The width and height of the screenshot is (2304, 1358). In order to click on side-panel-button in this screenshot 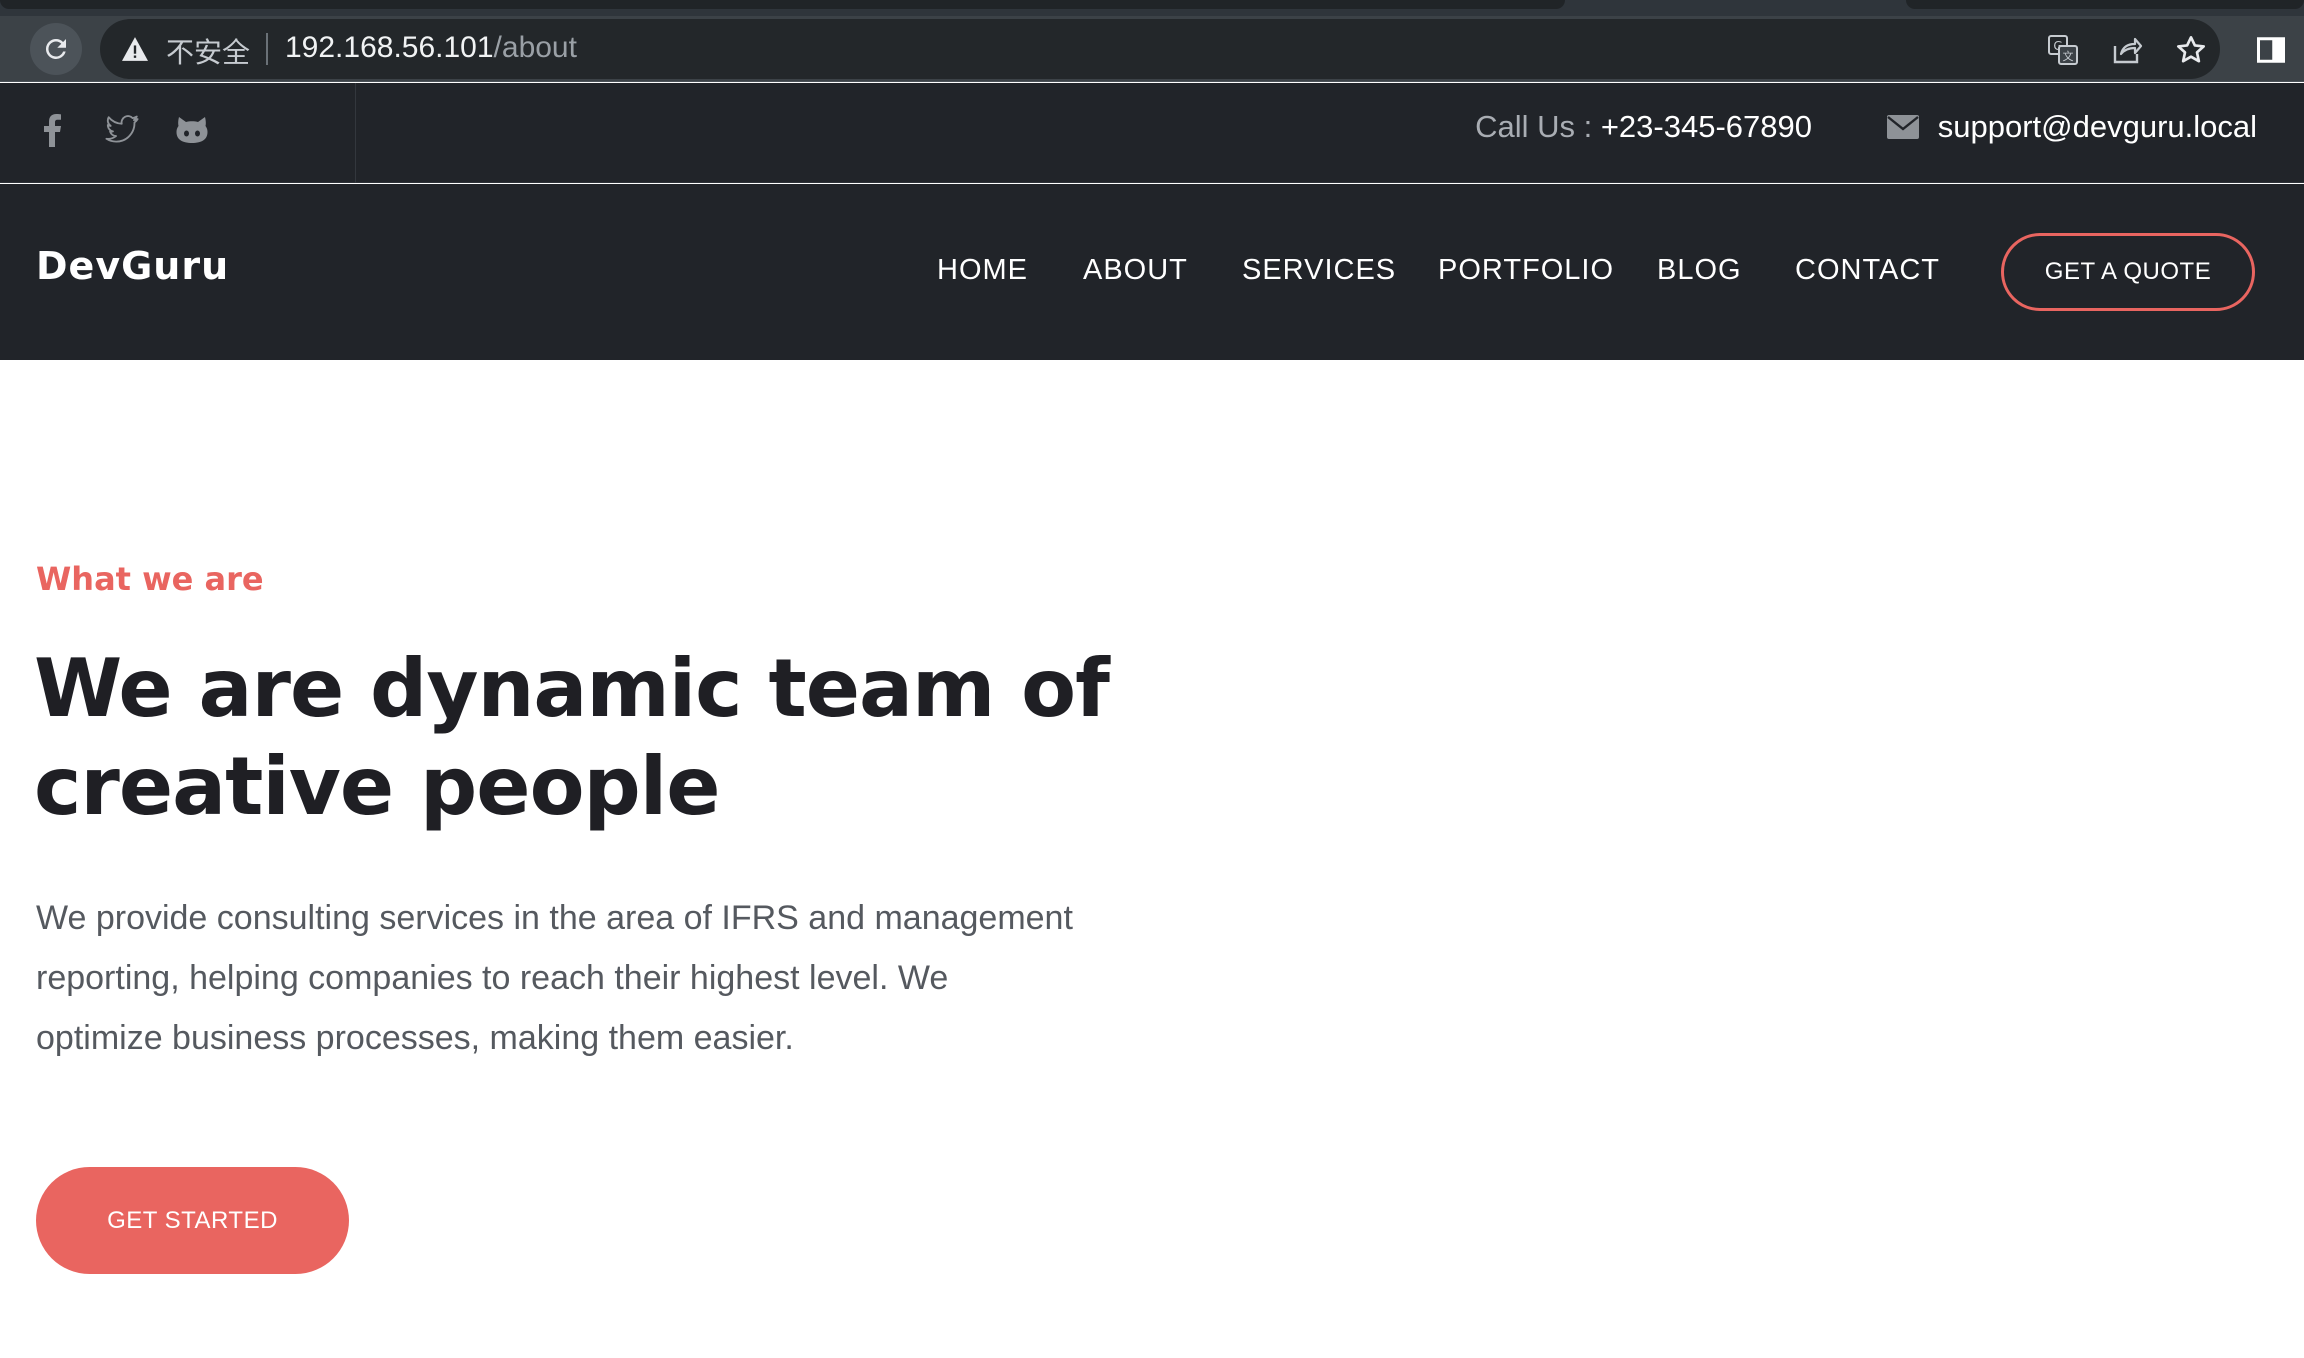, I will do `click(2271, 50)`.